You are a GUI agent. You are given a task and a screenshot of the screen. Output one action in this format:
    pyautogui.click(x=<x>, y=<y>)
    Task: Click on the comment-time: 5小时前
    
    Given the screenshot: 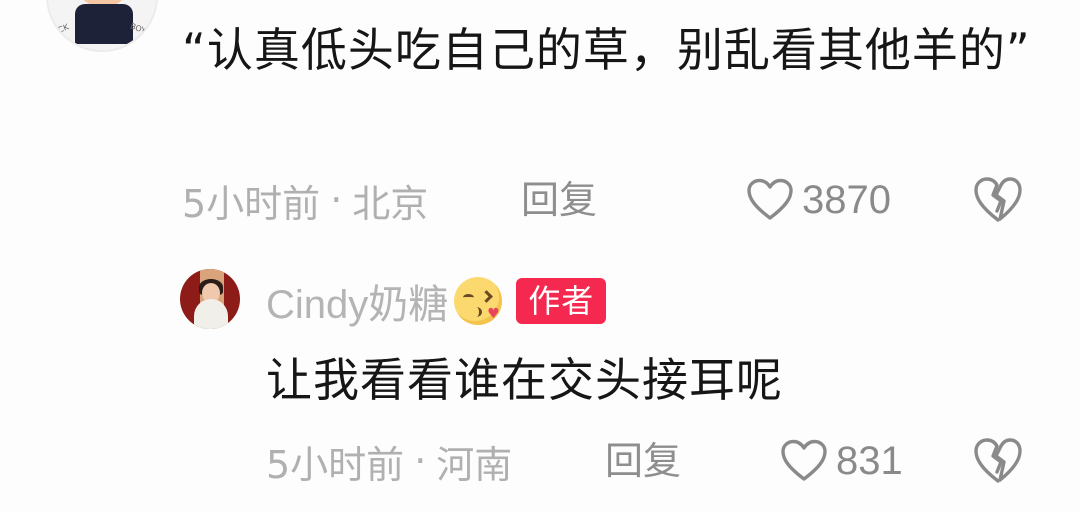 What is the action you would take?
    pyautogui.click(x=251, y=203)
    